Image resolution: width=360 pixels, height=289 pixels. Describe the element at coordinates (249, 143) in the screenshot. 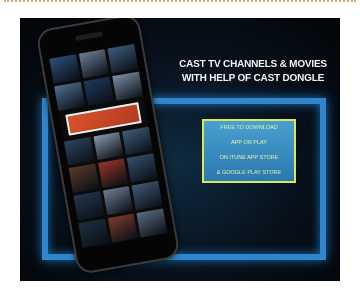

I see `info-line-2: APP ON PLAY` at that location.